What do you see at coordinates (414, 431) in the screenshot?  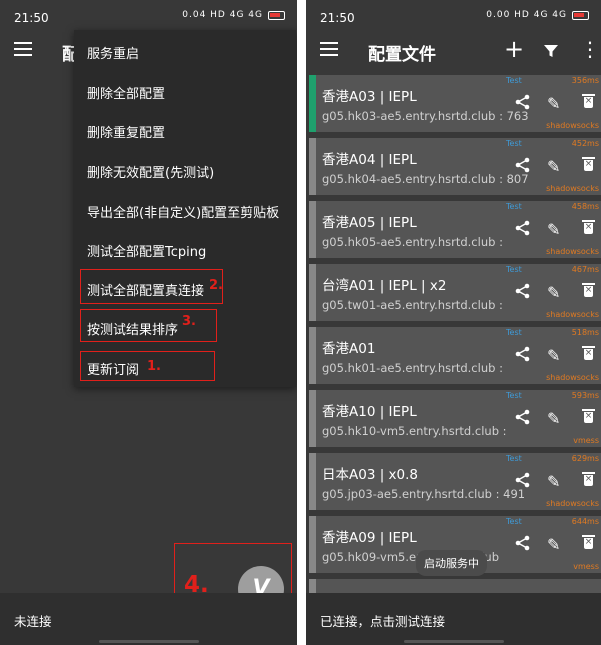 I see `server-address: g05.hk10-vm5.entry.hsrtd.club :` at bounding box center [414, 431].